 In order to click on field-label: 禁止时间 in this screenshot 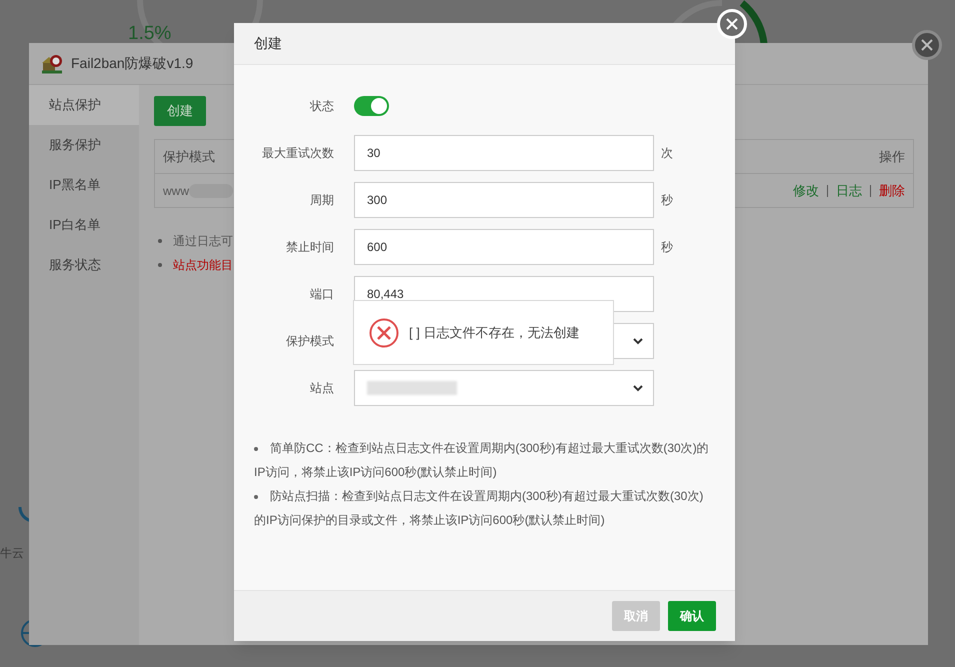, I will do `click(309, 247)`.